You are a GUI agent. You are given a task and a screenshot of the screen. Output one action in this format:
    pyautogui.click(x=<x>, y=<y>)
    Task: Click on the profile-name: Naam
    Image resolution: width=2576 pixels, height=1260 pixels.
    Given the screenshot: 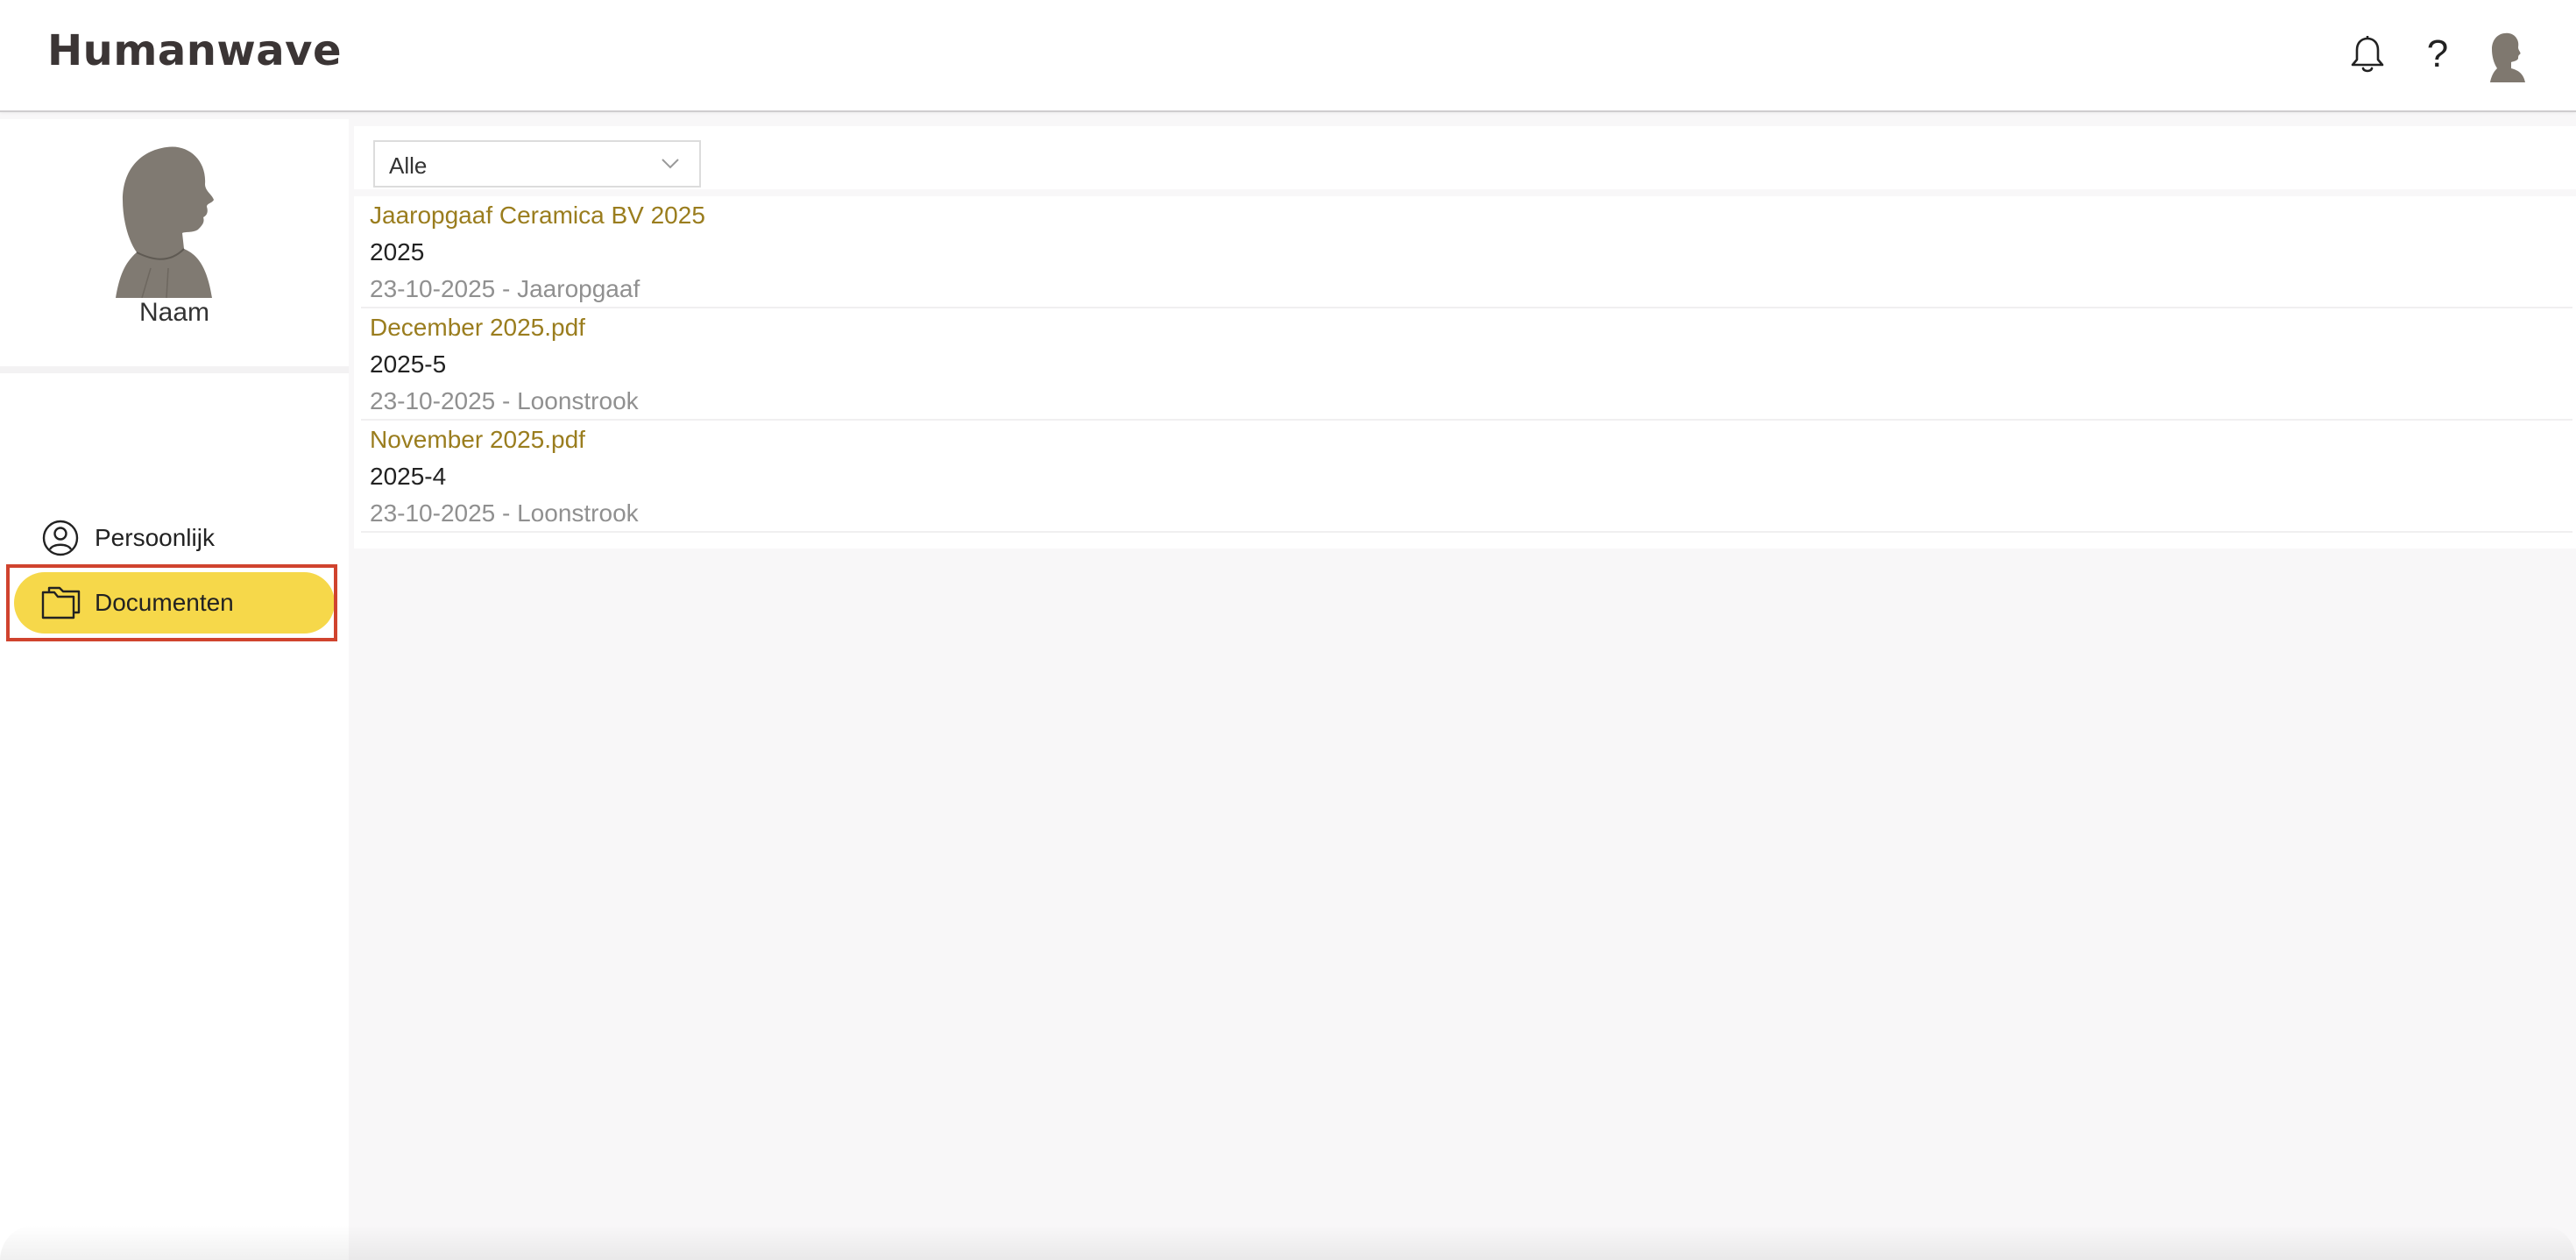 What is the action you would take?
    pyautogui.click(x=174, y=312)
    